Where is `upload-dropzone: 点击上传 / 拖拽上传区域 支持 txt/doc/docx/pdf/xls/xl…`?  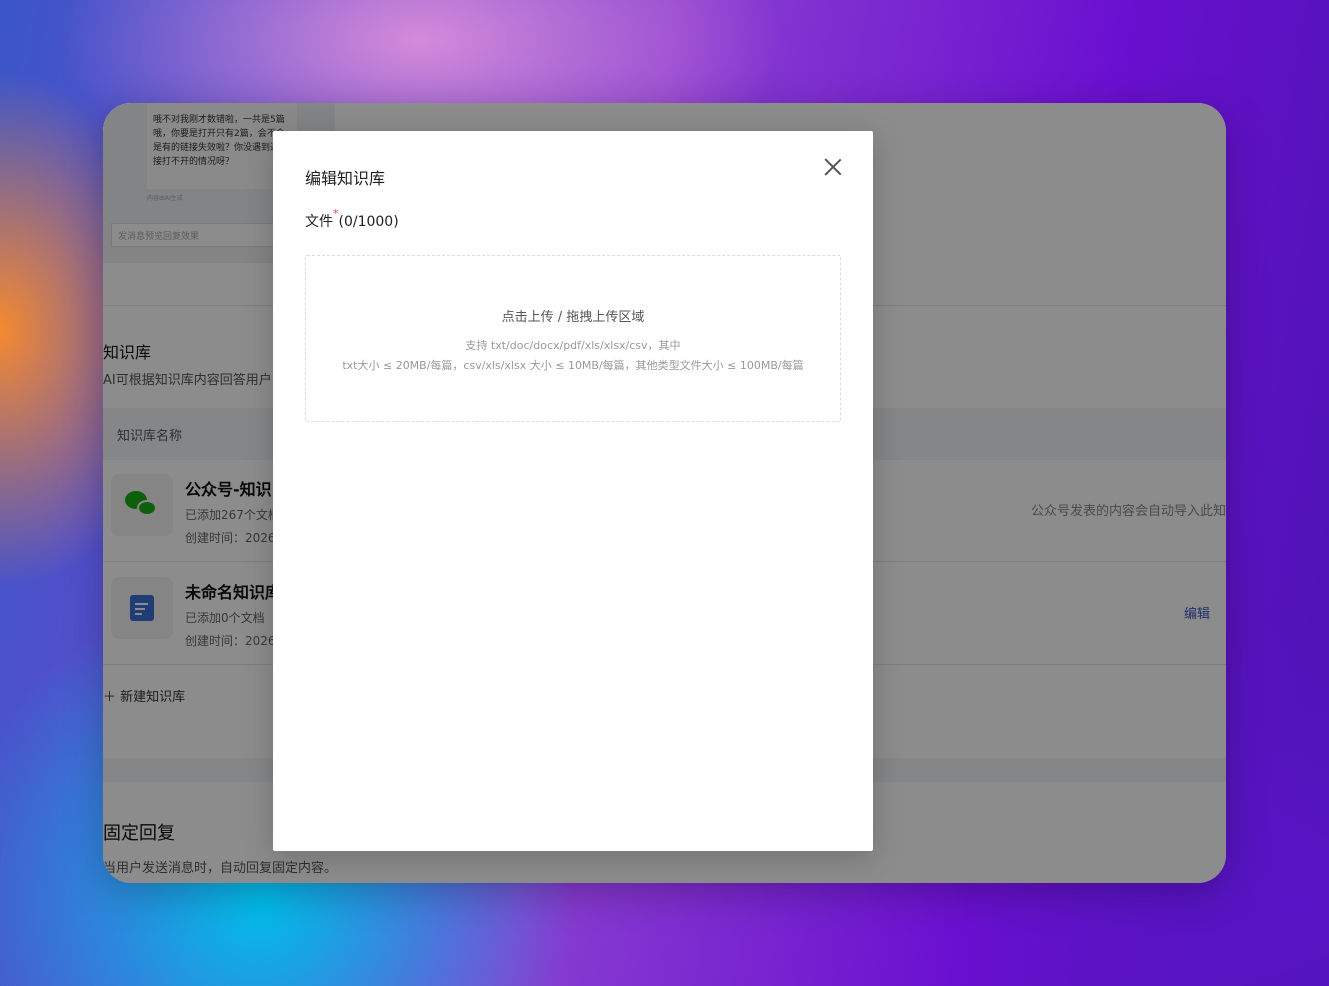 upload-dropzone: 点击上传 / 拖拽上传区域 支持 txt/doc/docx/pdf/xls/xl… is located at coordinates (573, 338).